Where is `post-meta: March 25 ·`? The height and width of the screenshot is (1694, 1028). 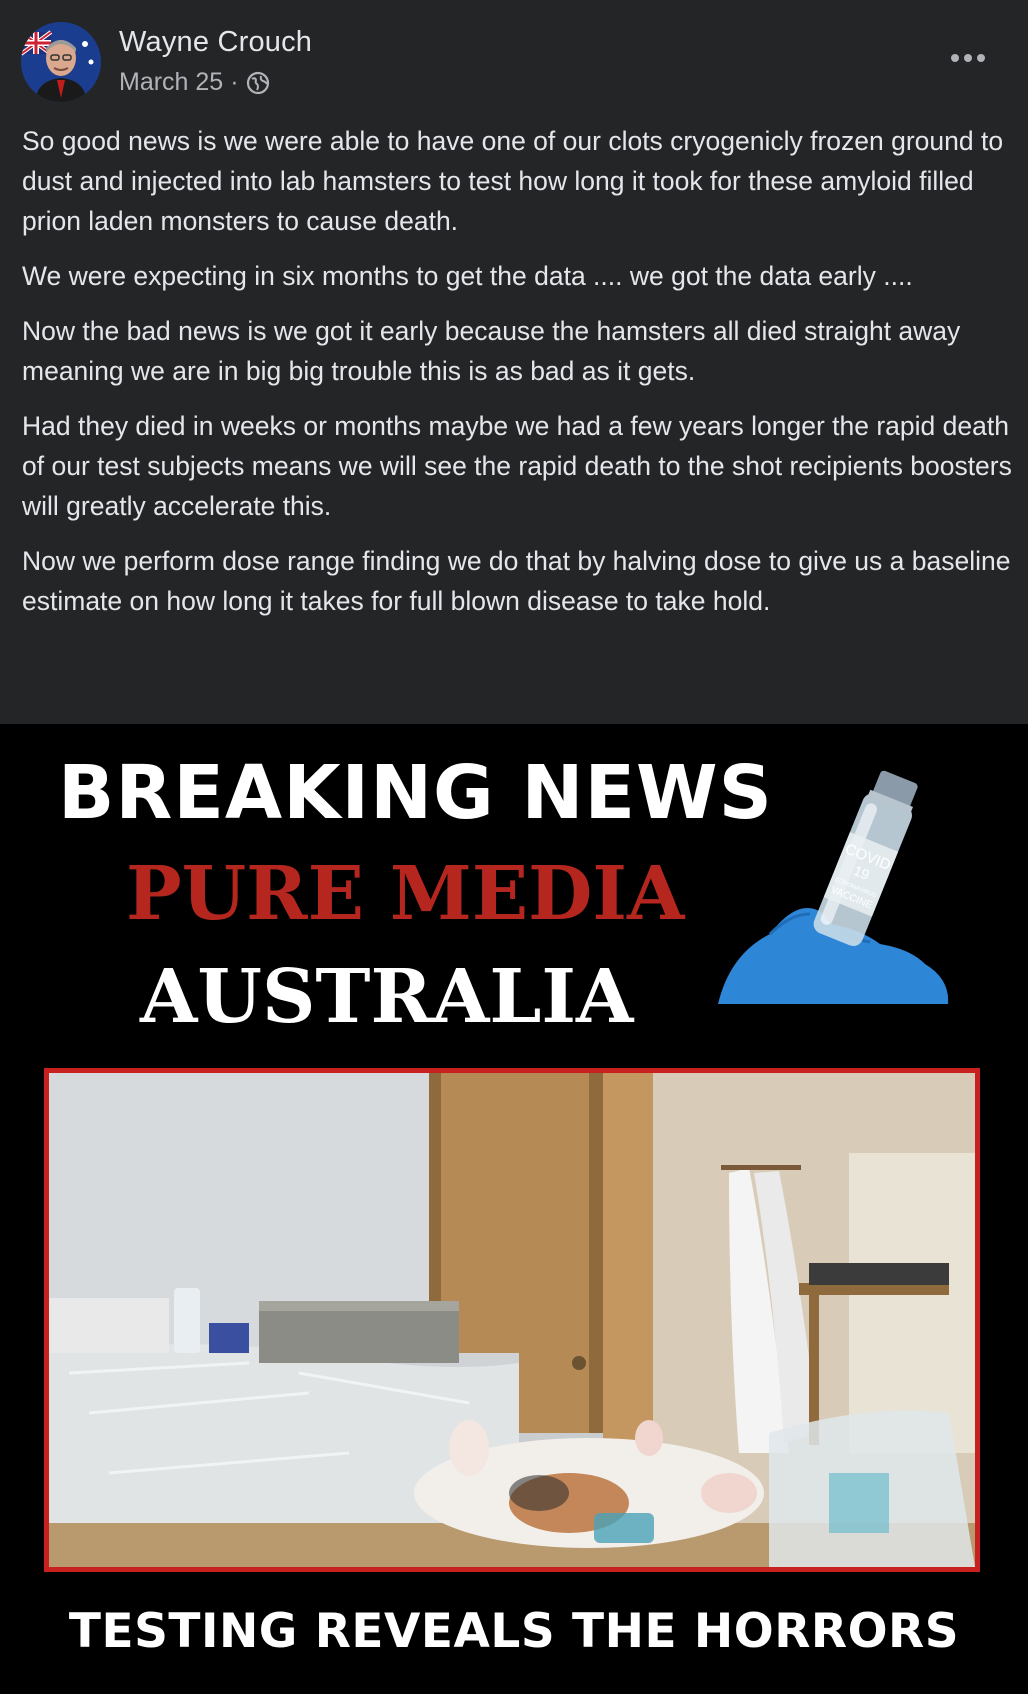 post-meta: March 25 · is located at coordinates (194, 82).